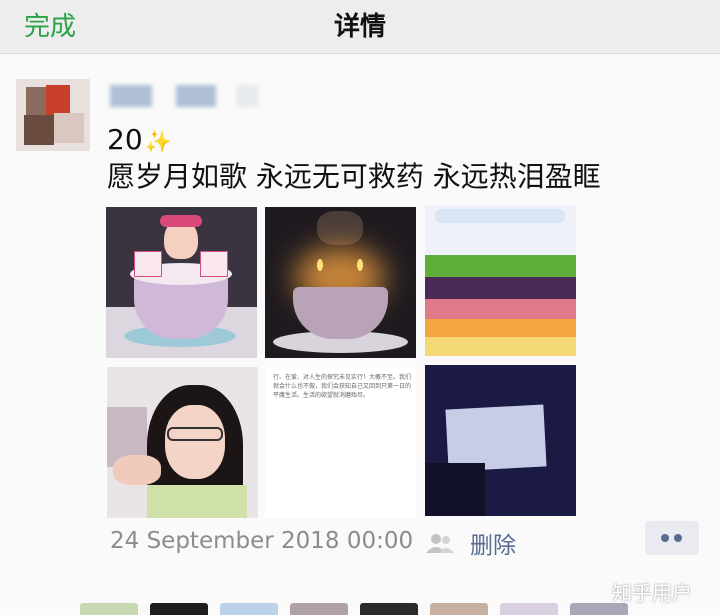 The width and height of the screenshot is (720, 615). What do you see at coordinates (158, 142) in the screenshot?
I see `sparkle-icon: ✨` at bounding box center [158, 142].